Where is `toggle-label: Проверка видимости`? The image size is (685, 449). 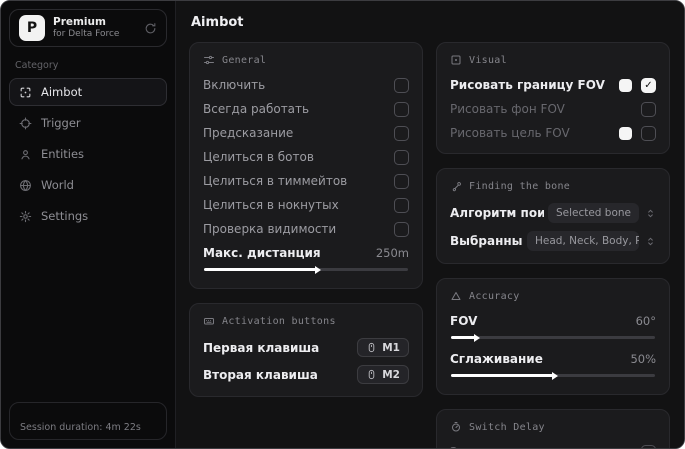 toggle-label: Проверка видимости is located at coordinates (270, 229).